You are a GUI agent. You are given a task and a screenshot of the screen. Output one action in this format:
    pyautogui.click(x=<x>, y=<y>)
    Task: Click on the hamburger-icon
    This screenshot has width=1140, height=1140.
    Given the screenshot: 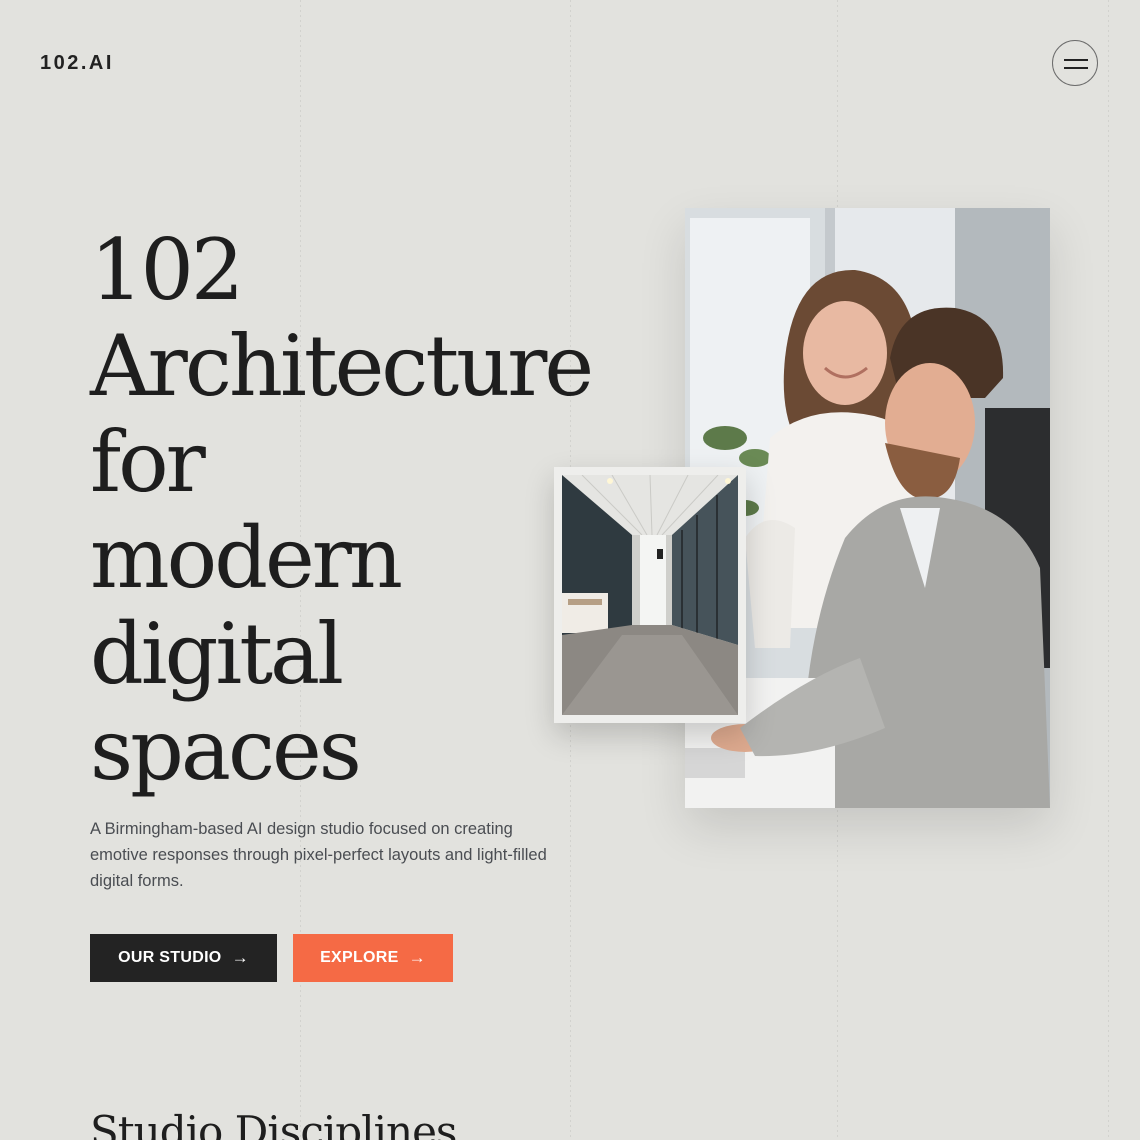 What is the action you would take?
    pyautogui.click(x=1076, y=60)
    